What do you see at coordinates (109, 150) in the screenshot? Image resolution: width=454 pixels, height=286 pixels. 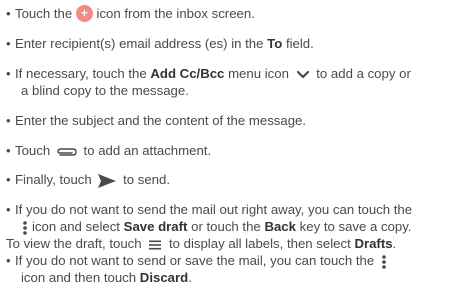 I see `list-item: • Touch to add an attachment.` at bounding box center [109, 150].